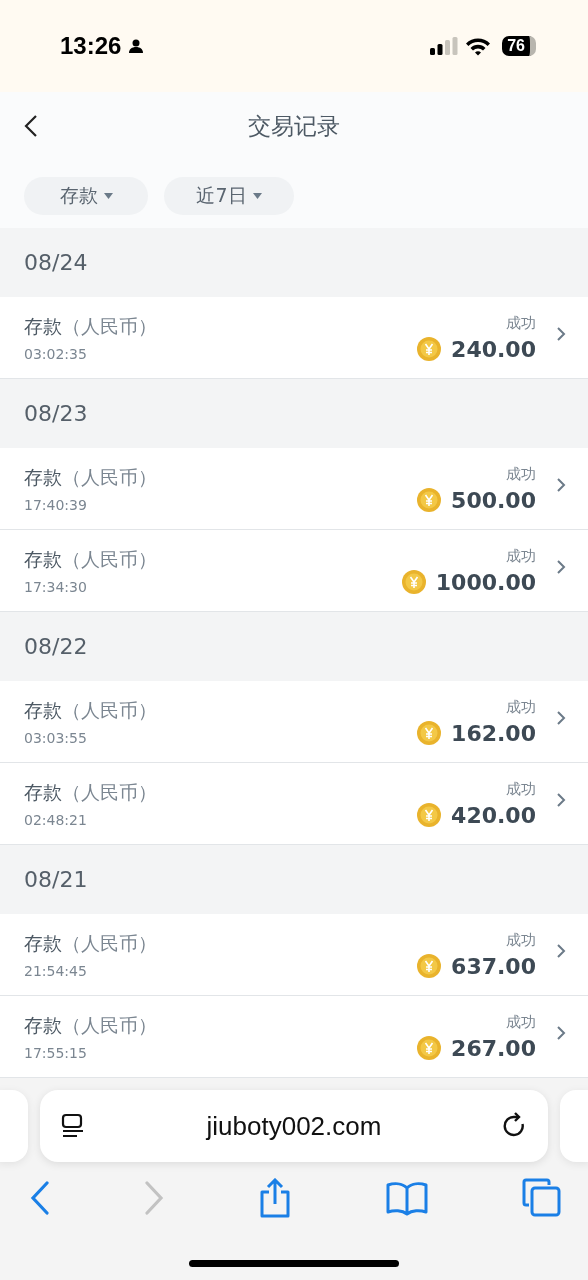 This screenshot has width=588, height=1280. Describe the element at coordinates (56, 353) in the screenshot. I see `transaction-time: 03:02:35` at that location.